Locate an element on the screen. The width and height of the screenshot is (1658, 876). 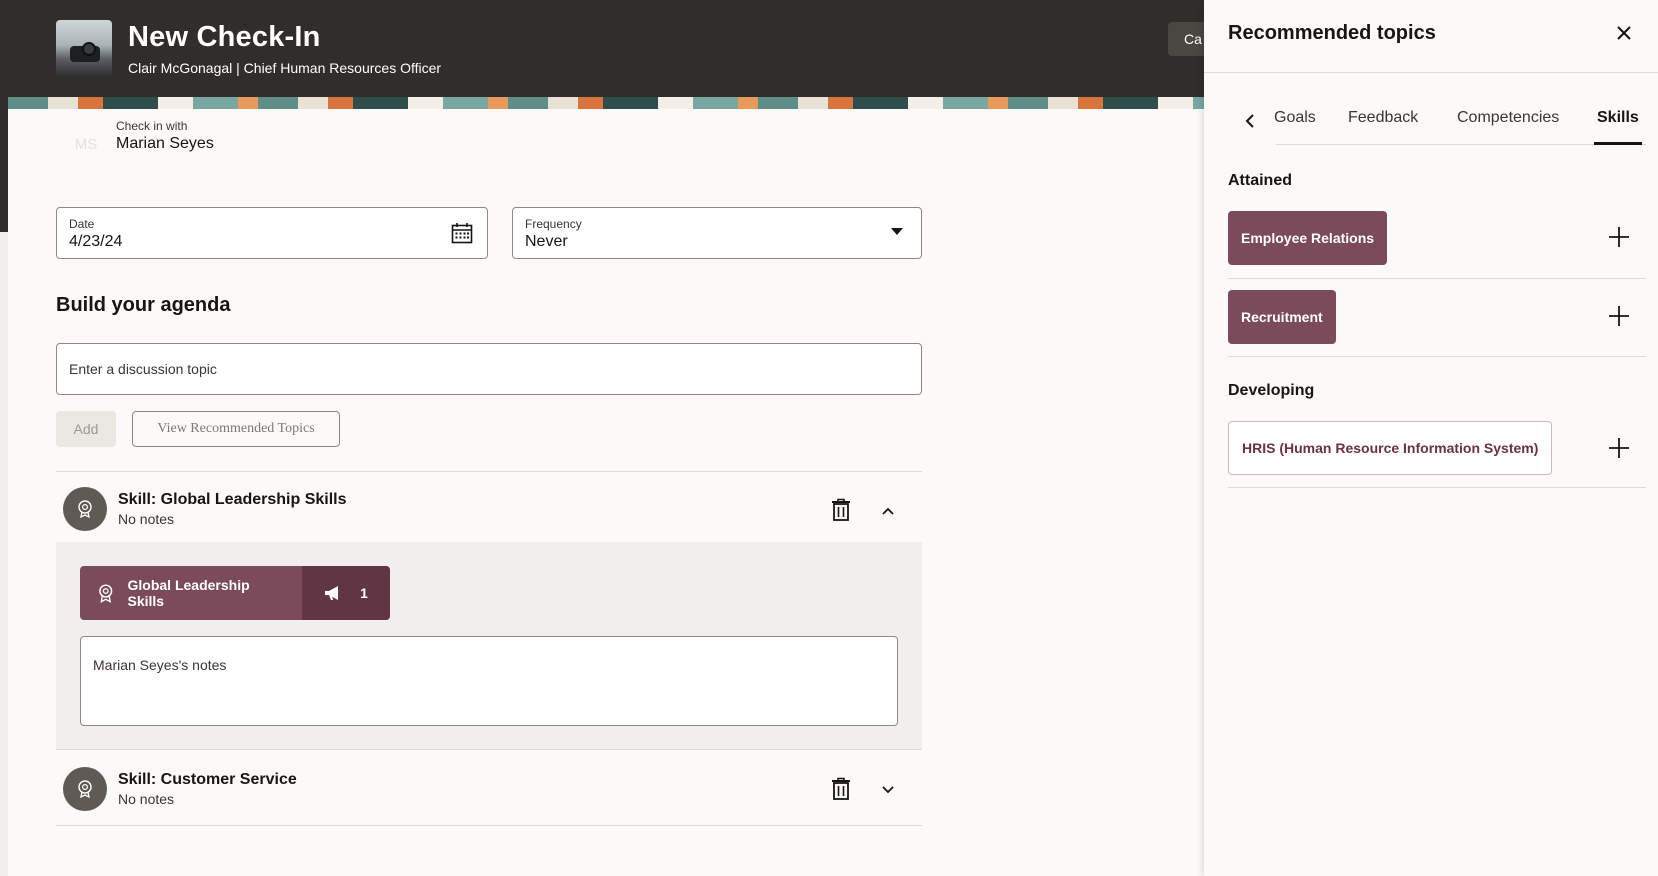
drawer-divider is located at coordinates (1431, 72).